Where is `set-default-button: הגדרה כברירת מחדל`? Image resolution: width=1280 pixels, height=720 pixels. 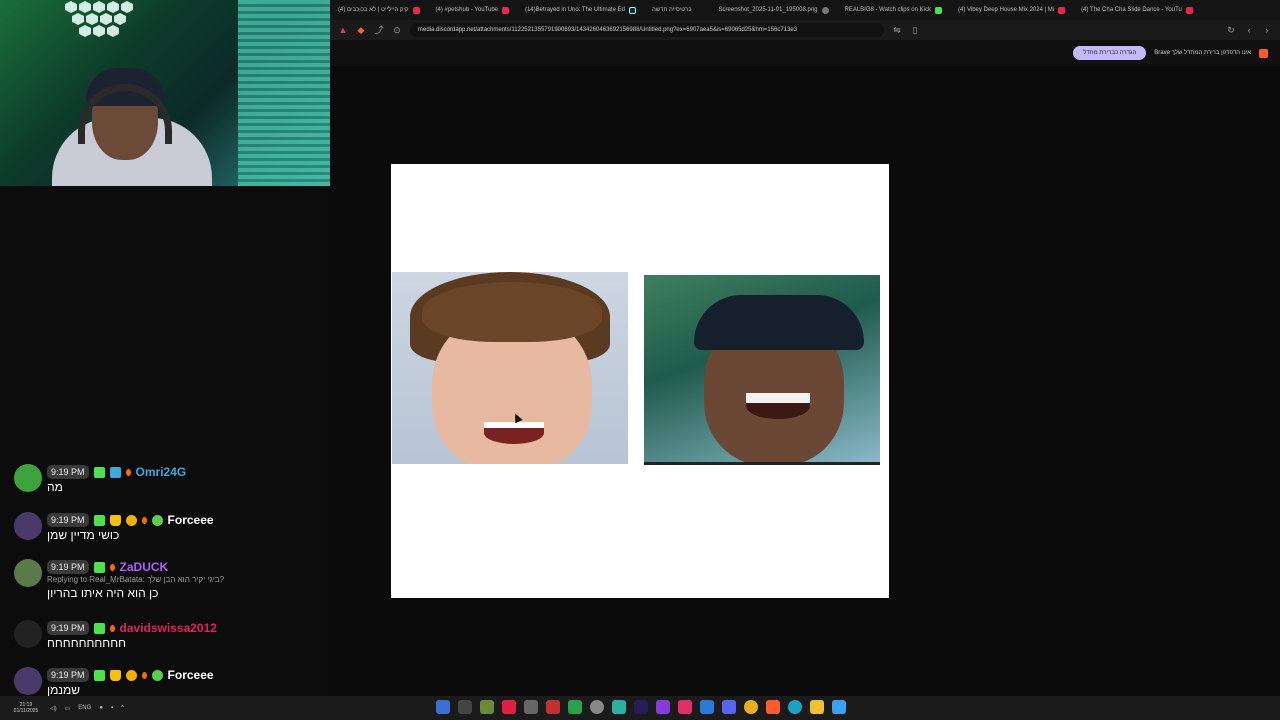 set-default-button: הגדרה כברירת מחדל is located at coordinates (1110, 53).